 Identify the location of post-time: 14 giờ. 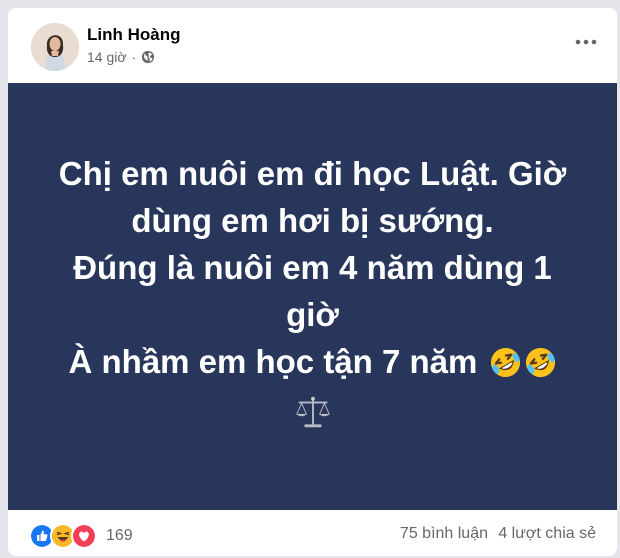
(107, 57).